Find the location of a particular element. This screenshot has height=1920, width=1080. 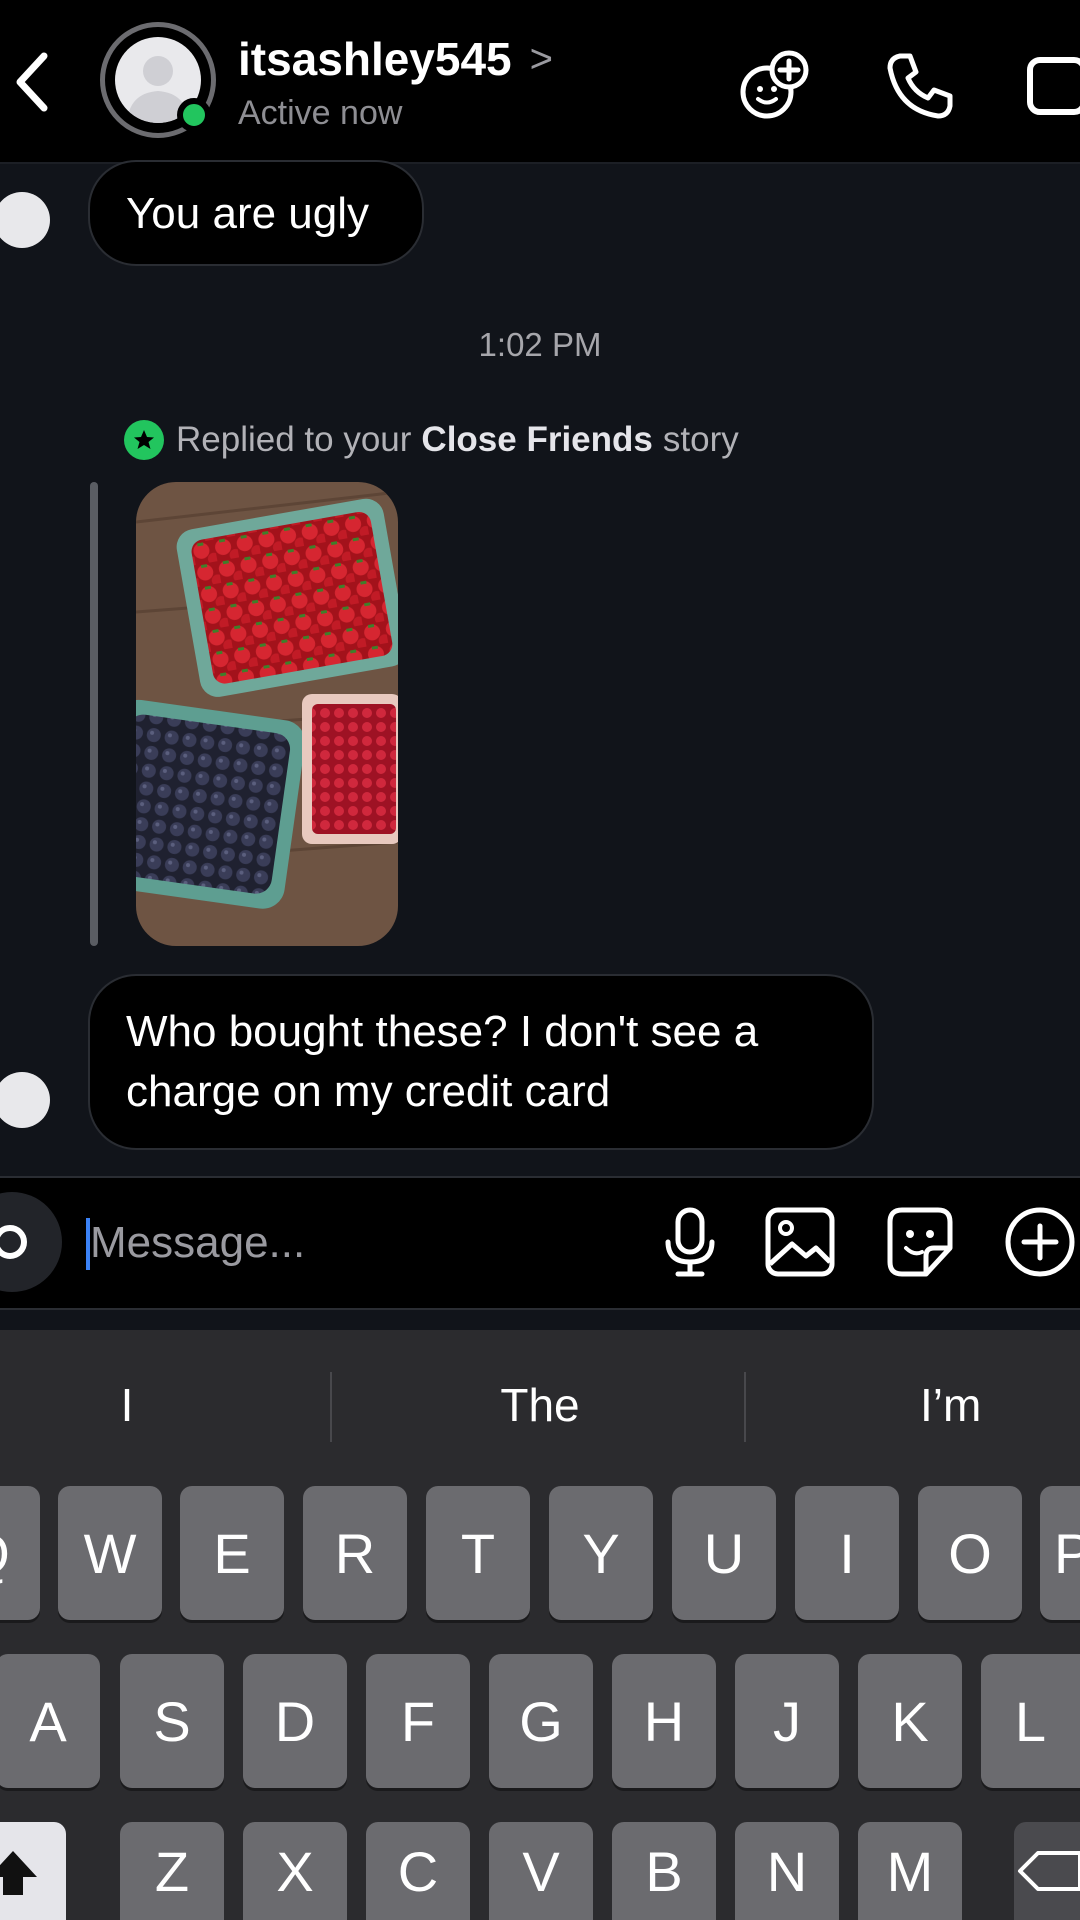

username: itsashley545 is located at coordinates (375, 59).